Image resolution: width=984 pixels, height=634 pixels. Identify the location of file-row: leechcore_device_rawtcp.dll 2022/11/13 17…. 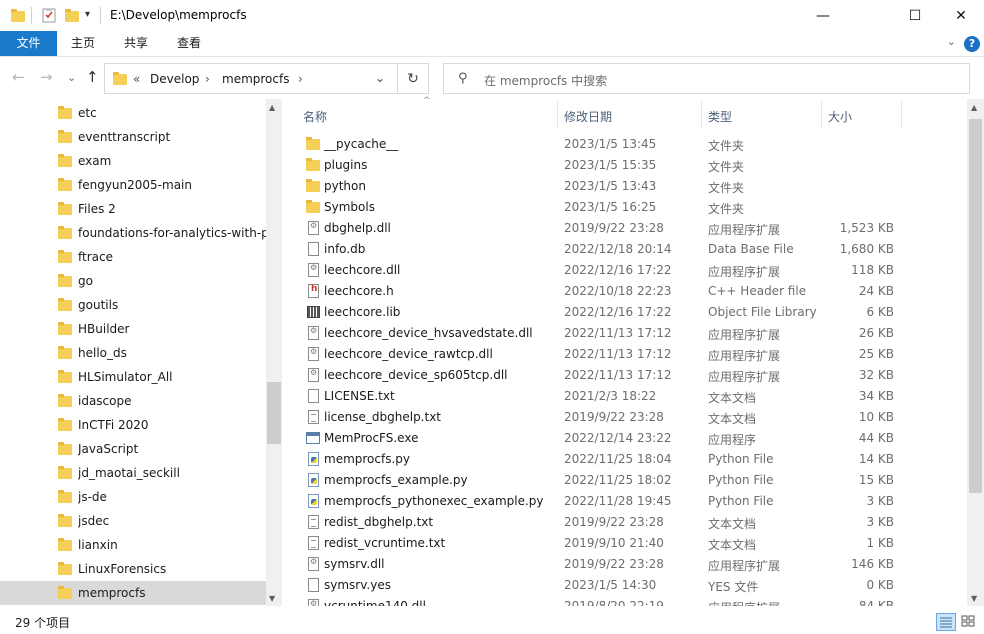
(628, 353).